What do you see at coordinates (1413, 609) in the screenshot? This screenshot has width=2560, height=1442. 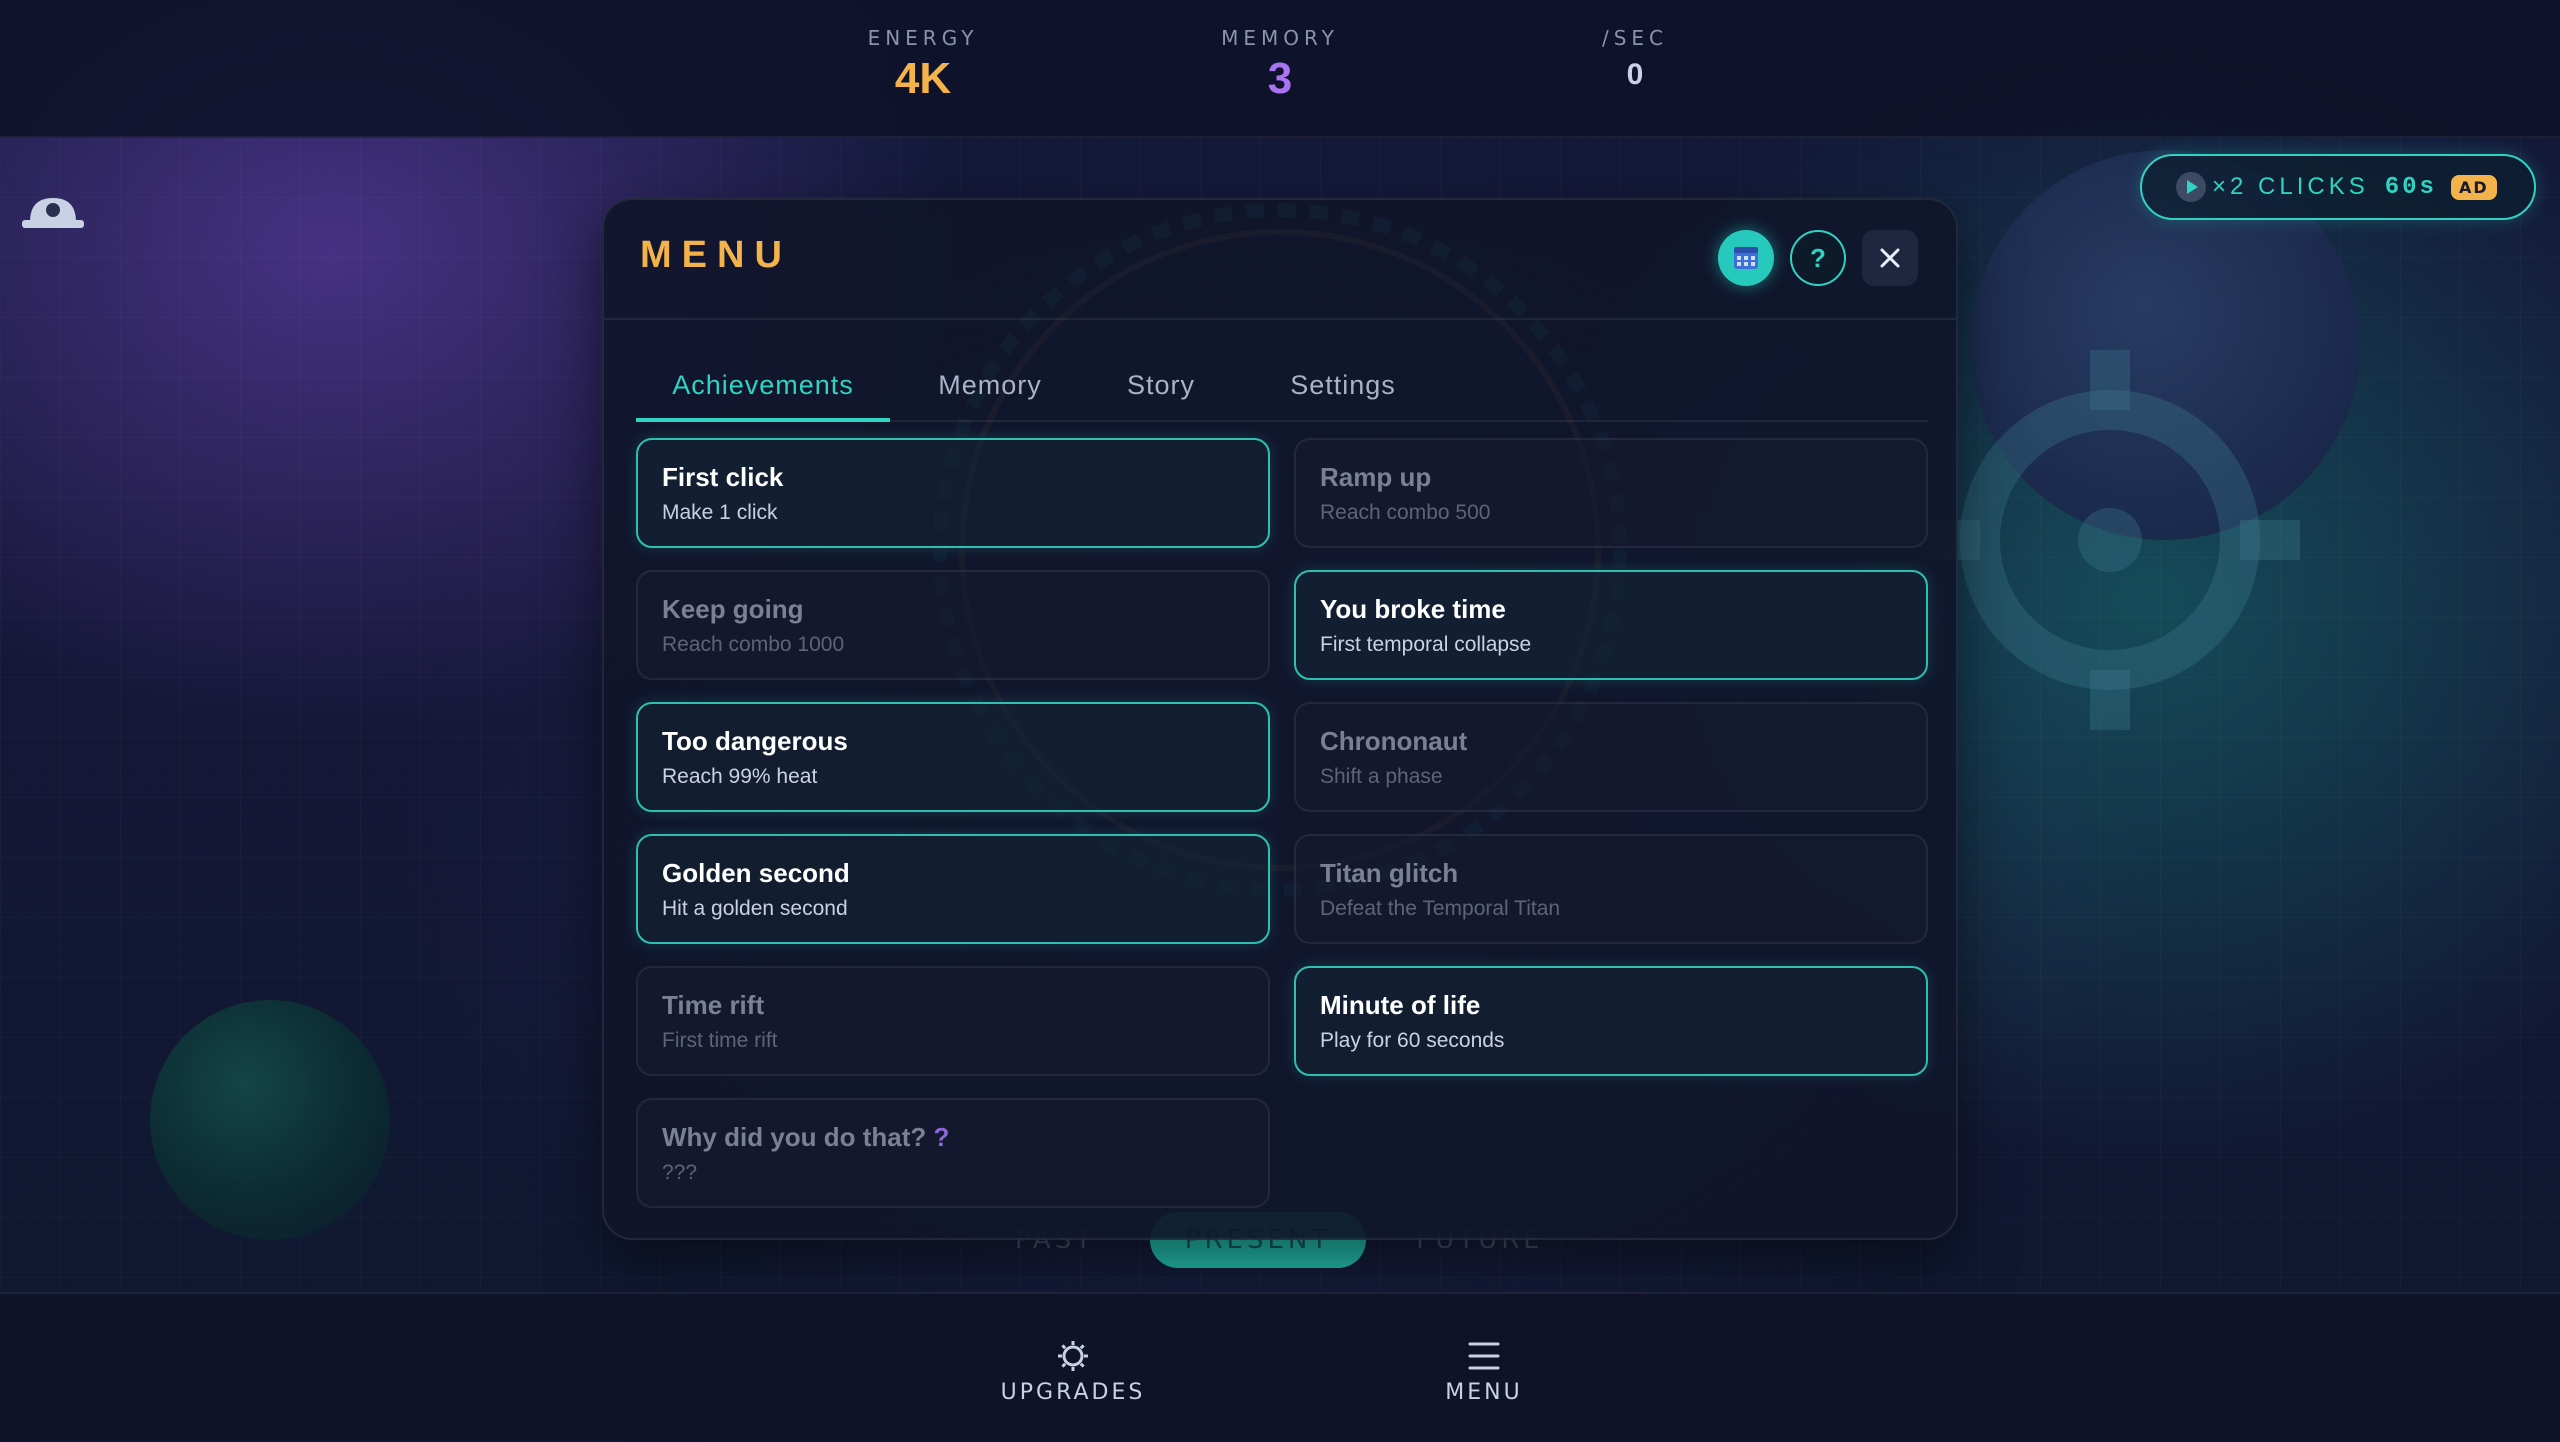 I see `achievement-title: You broke time` at bounding box center [1413, 609].